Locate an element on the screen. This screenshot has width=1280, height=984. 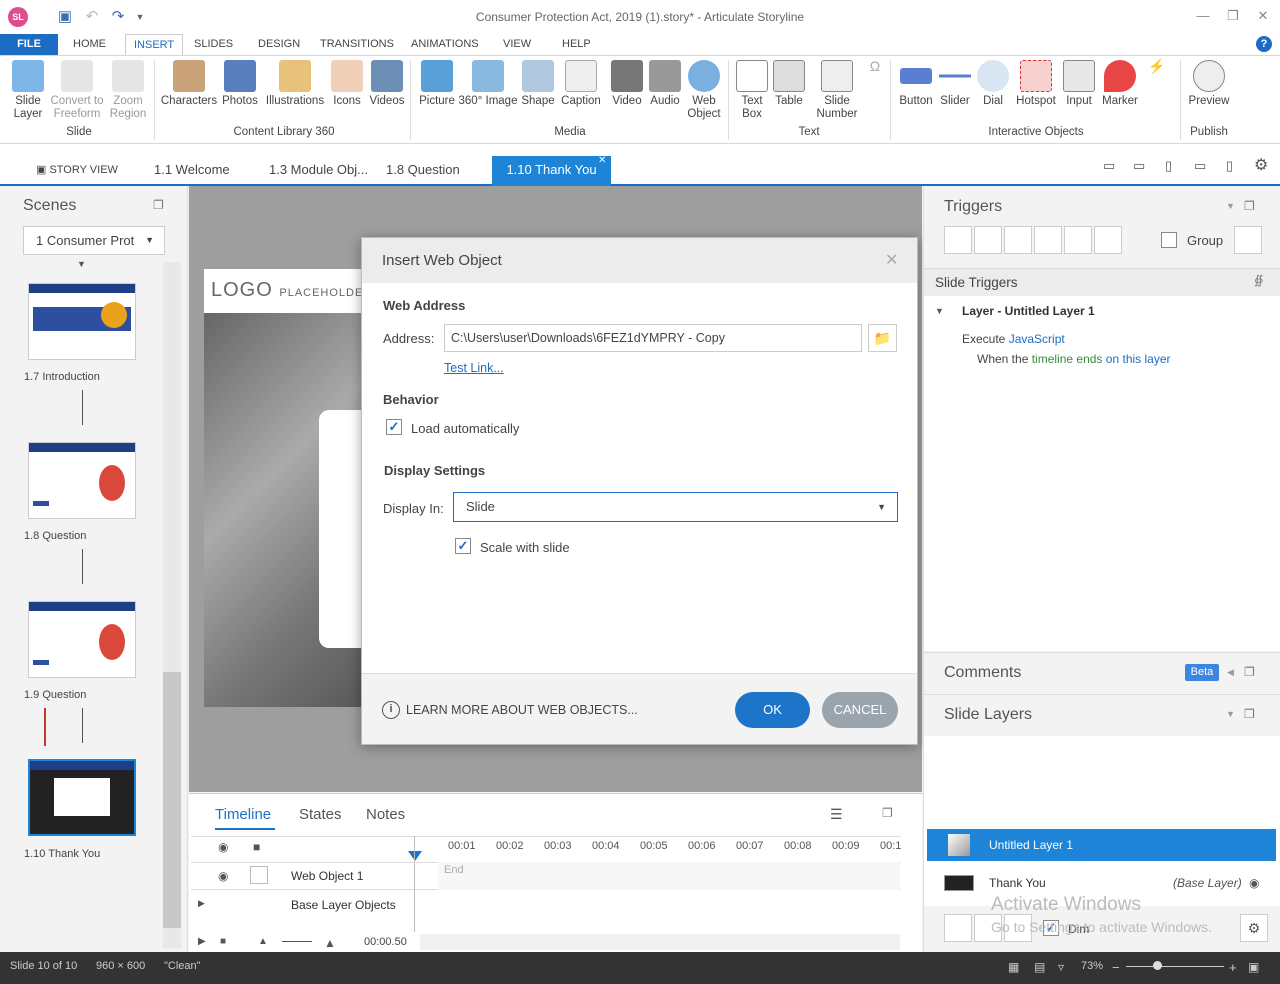
tab-welcome: 1.1 Welcome is located at coordinates (192, 171).